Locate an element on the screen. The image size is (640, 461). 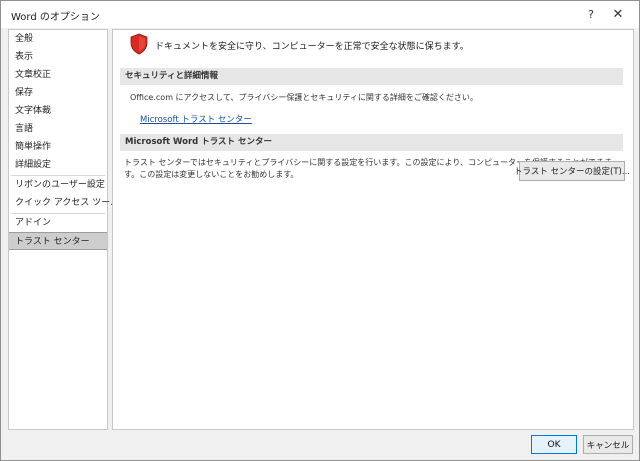
microsoft-trust-center-link: Microsoft トラスト センター is located at coordinates (196, 119).